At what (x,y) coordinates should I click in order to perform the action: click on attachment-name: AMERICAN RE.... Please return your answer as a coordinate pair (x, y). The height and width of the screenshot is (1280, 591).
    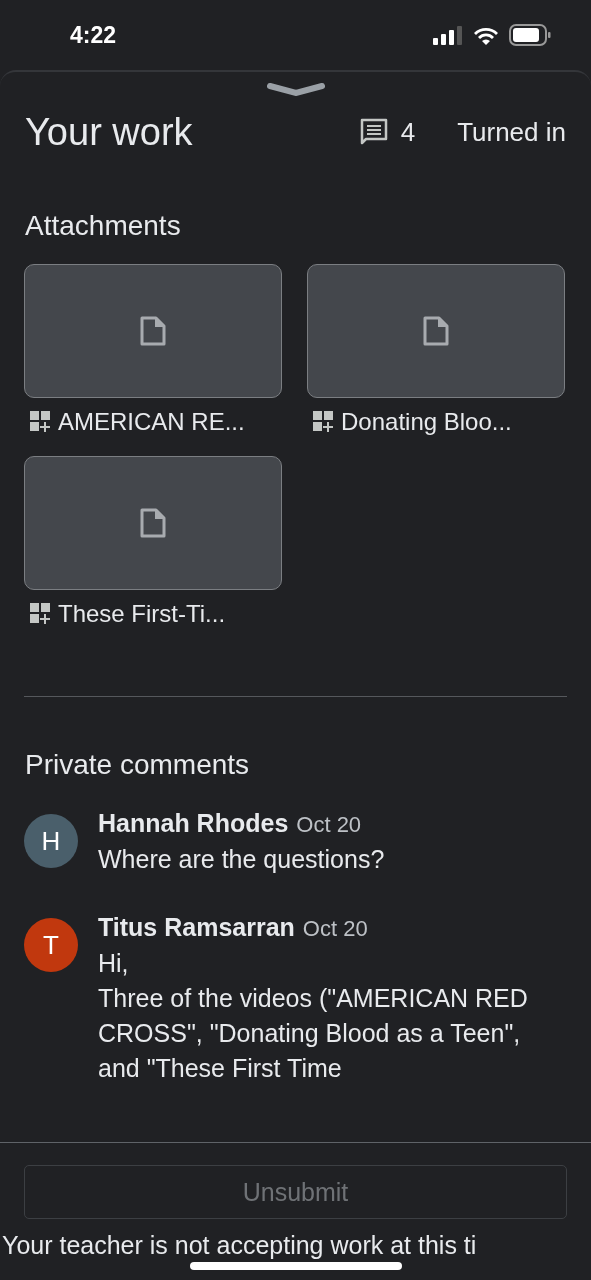
    Looking at the image, I should click on (151, 422).